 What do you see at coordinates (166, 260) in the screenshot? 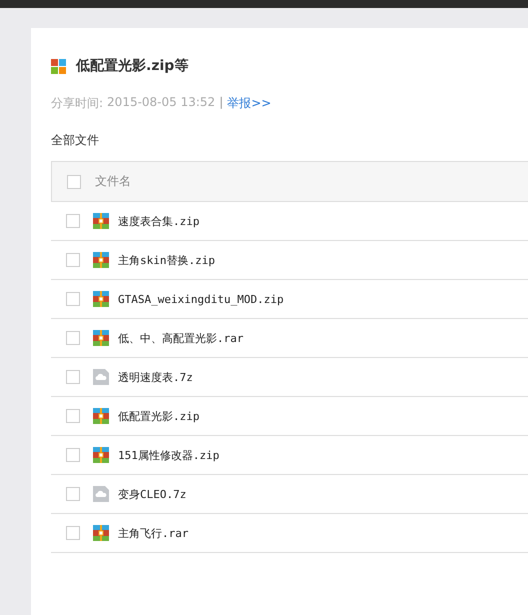
I see `file-name: 主角skin替换.zip` at bounding box center [166, 260].